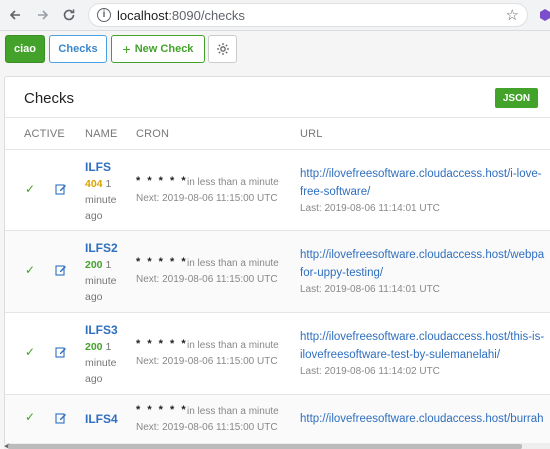  Describe the element at coordinates (126, 49) in the screenshot. I see `plus-icon: +` at that location.